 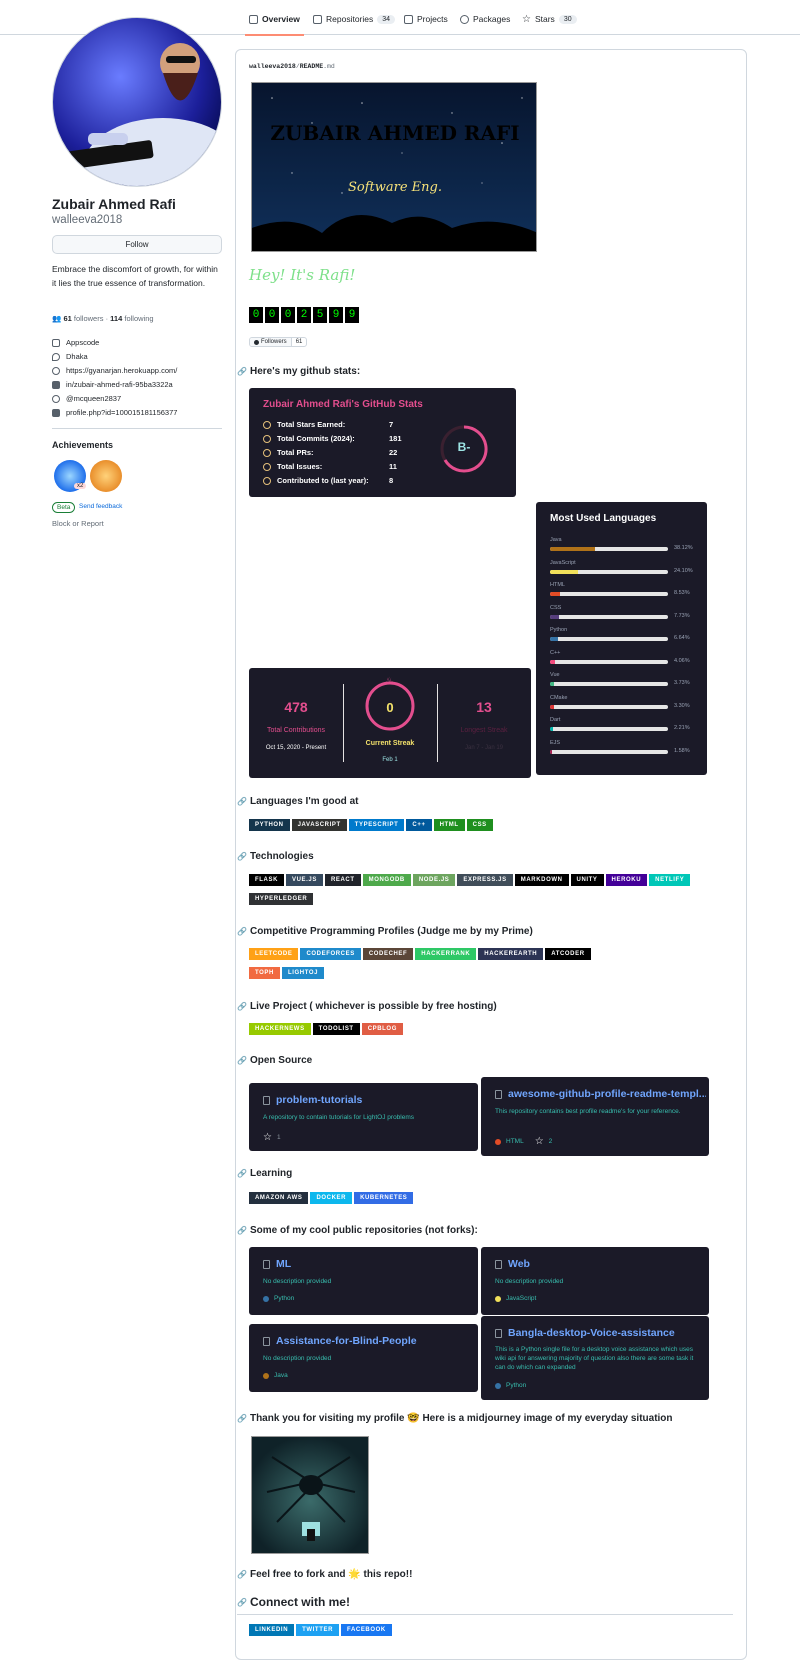 What do you see at coordinates (278, 342) in the screenshot?
I see `followers-badge: Followers 61` at bounding box center [278, 342].